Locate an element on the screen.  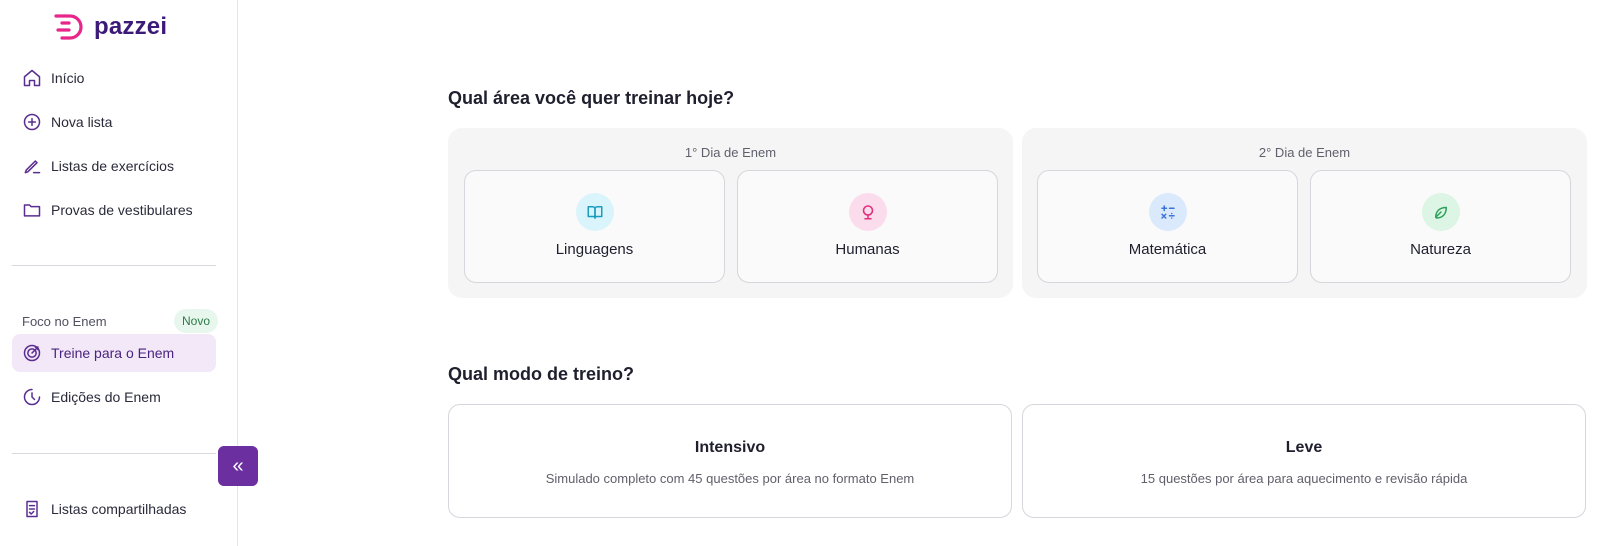
day-label: 1° Dia de Enem is located at coordinates (730, 152).